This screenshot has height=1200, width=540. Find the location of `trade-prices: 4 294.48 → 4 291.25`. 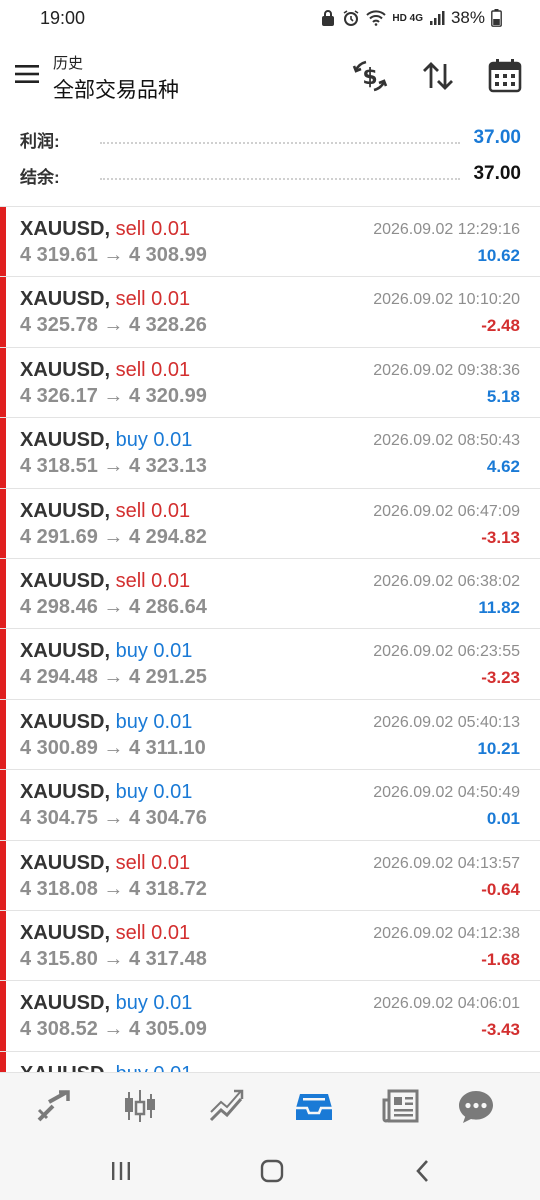

trade-prices: 4 294.48 → 4 291.25 is located at coordinates (113, 677).